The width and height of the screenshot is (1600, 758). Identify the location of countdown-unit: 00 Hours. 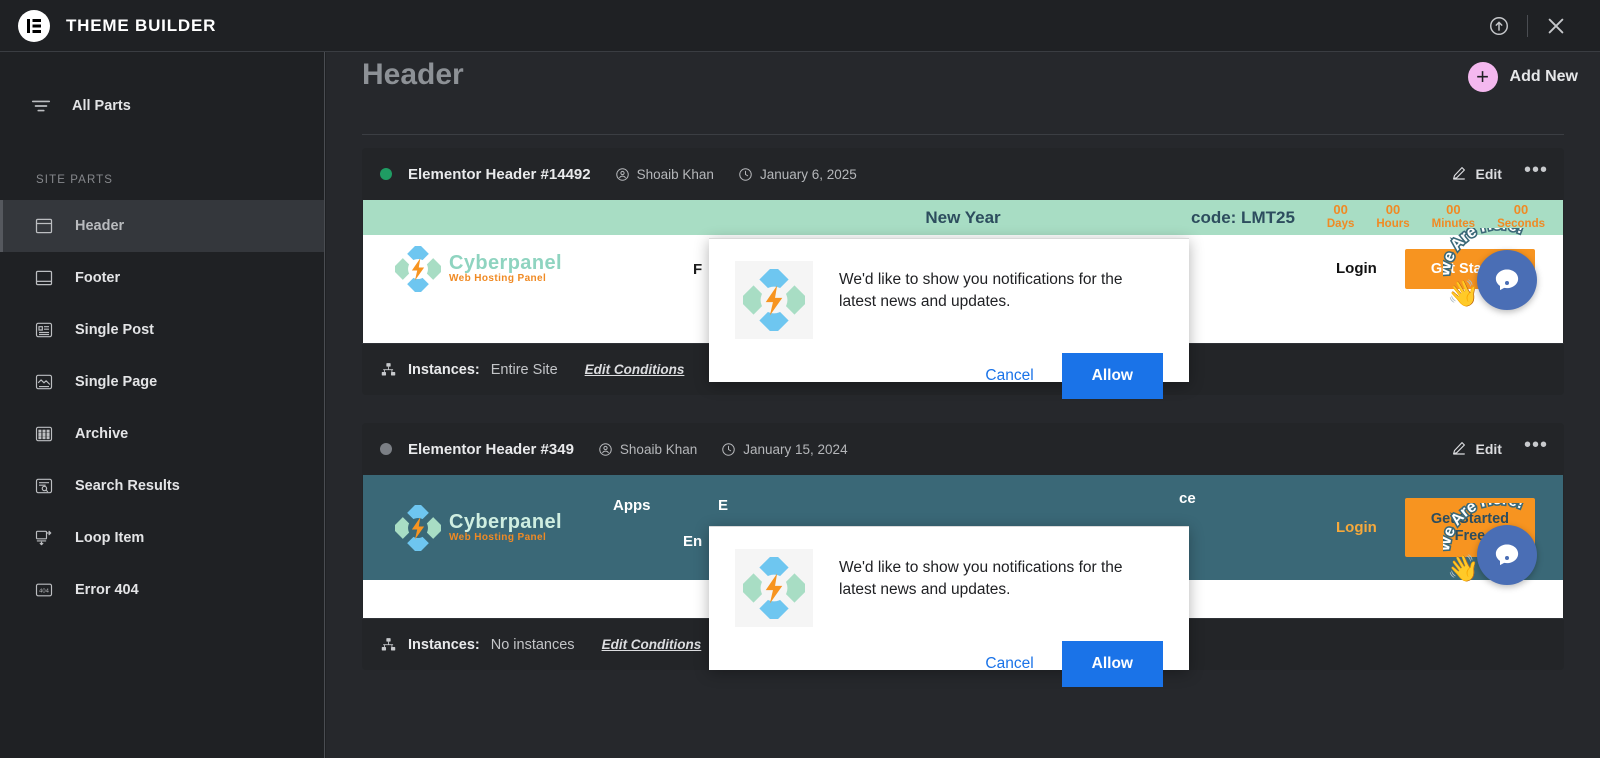
(1392, 216).